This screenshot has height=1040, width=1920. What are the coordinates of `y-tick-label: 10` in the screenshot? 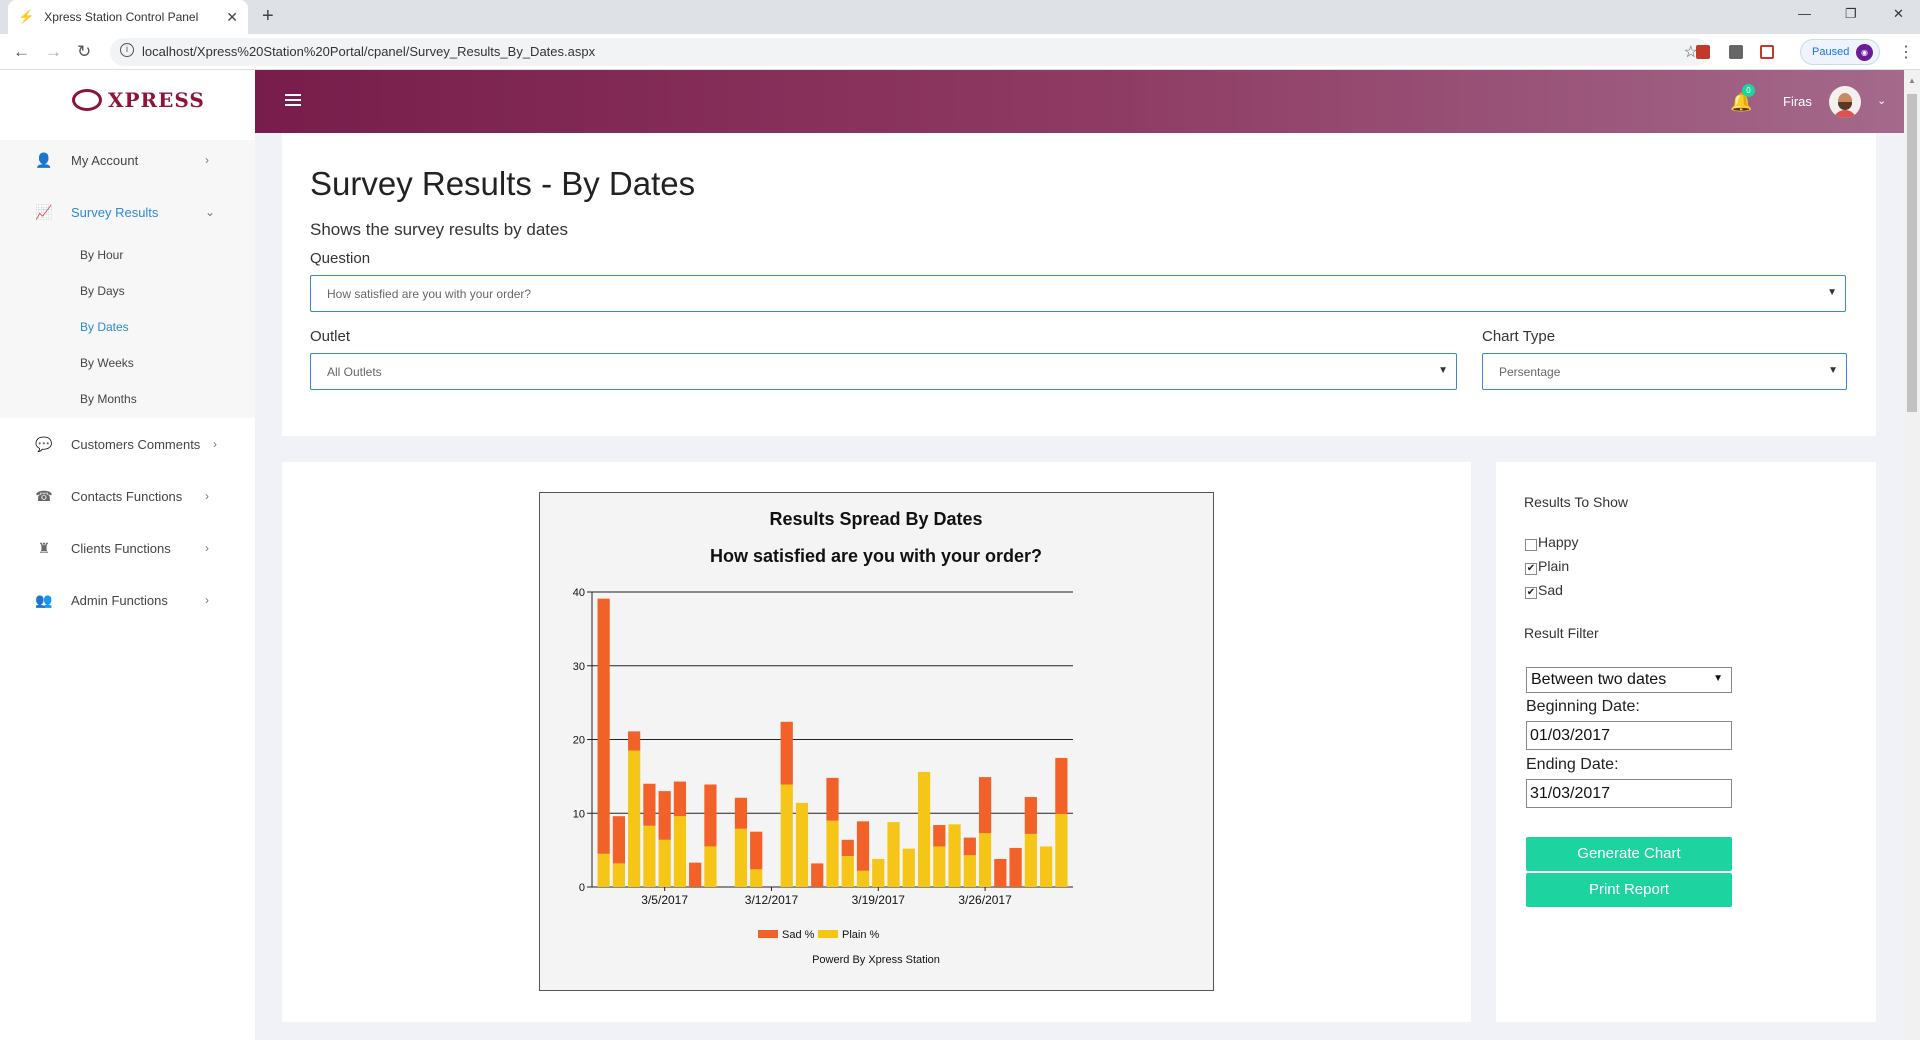 It's located at (579, 814).